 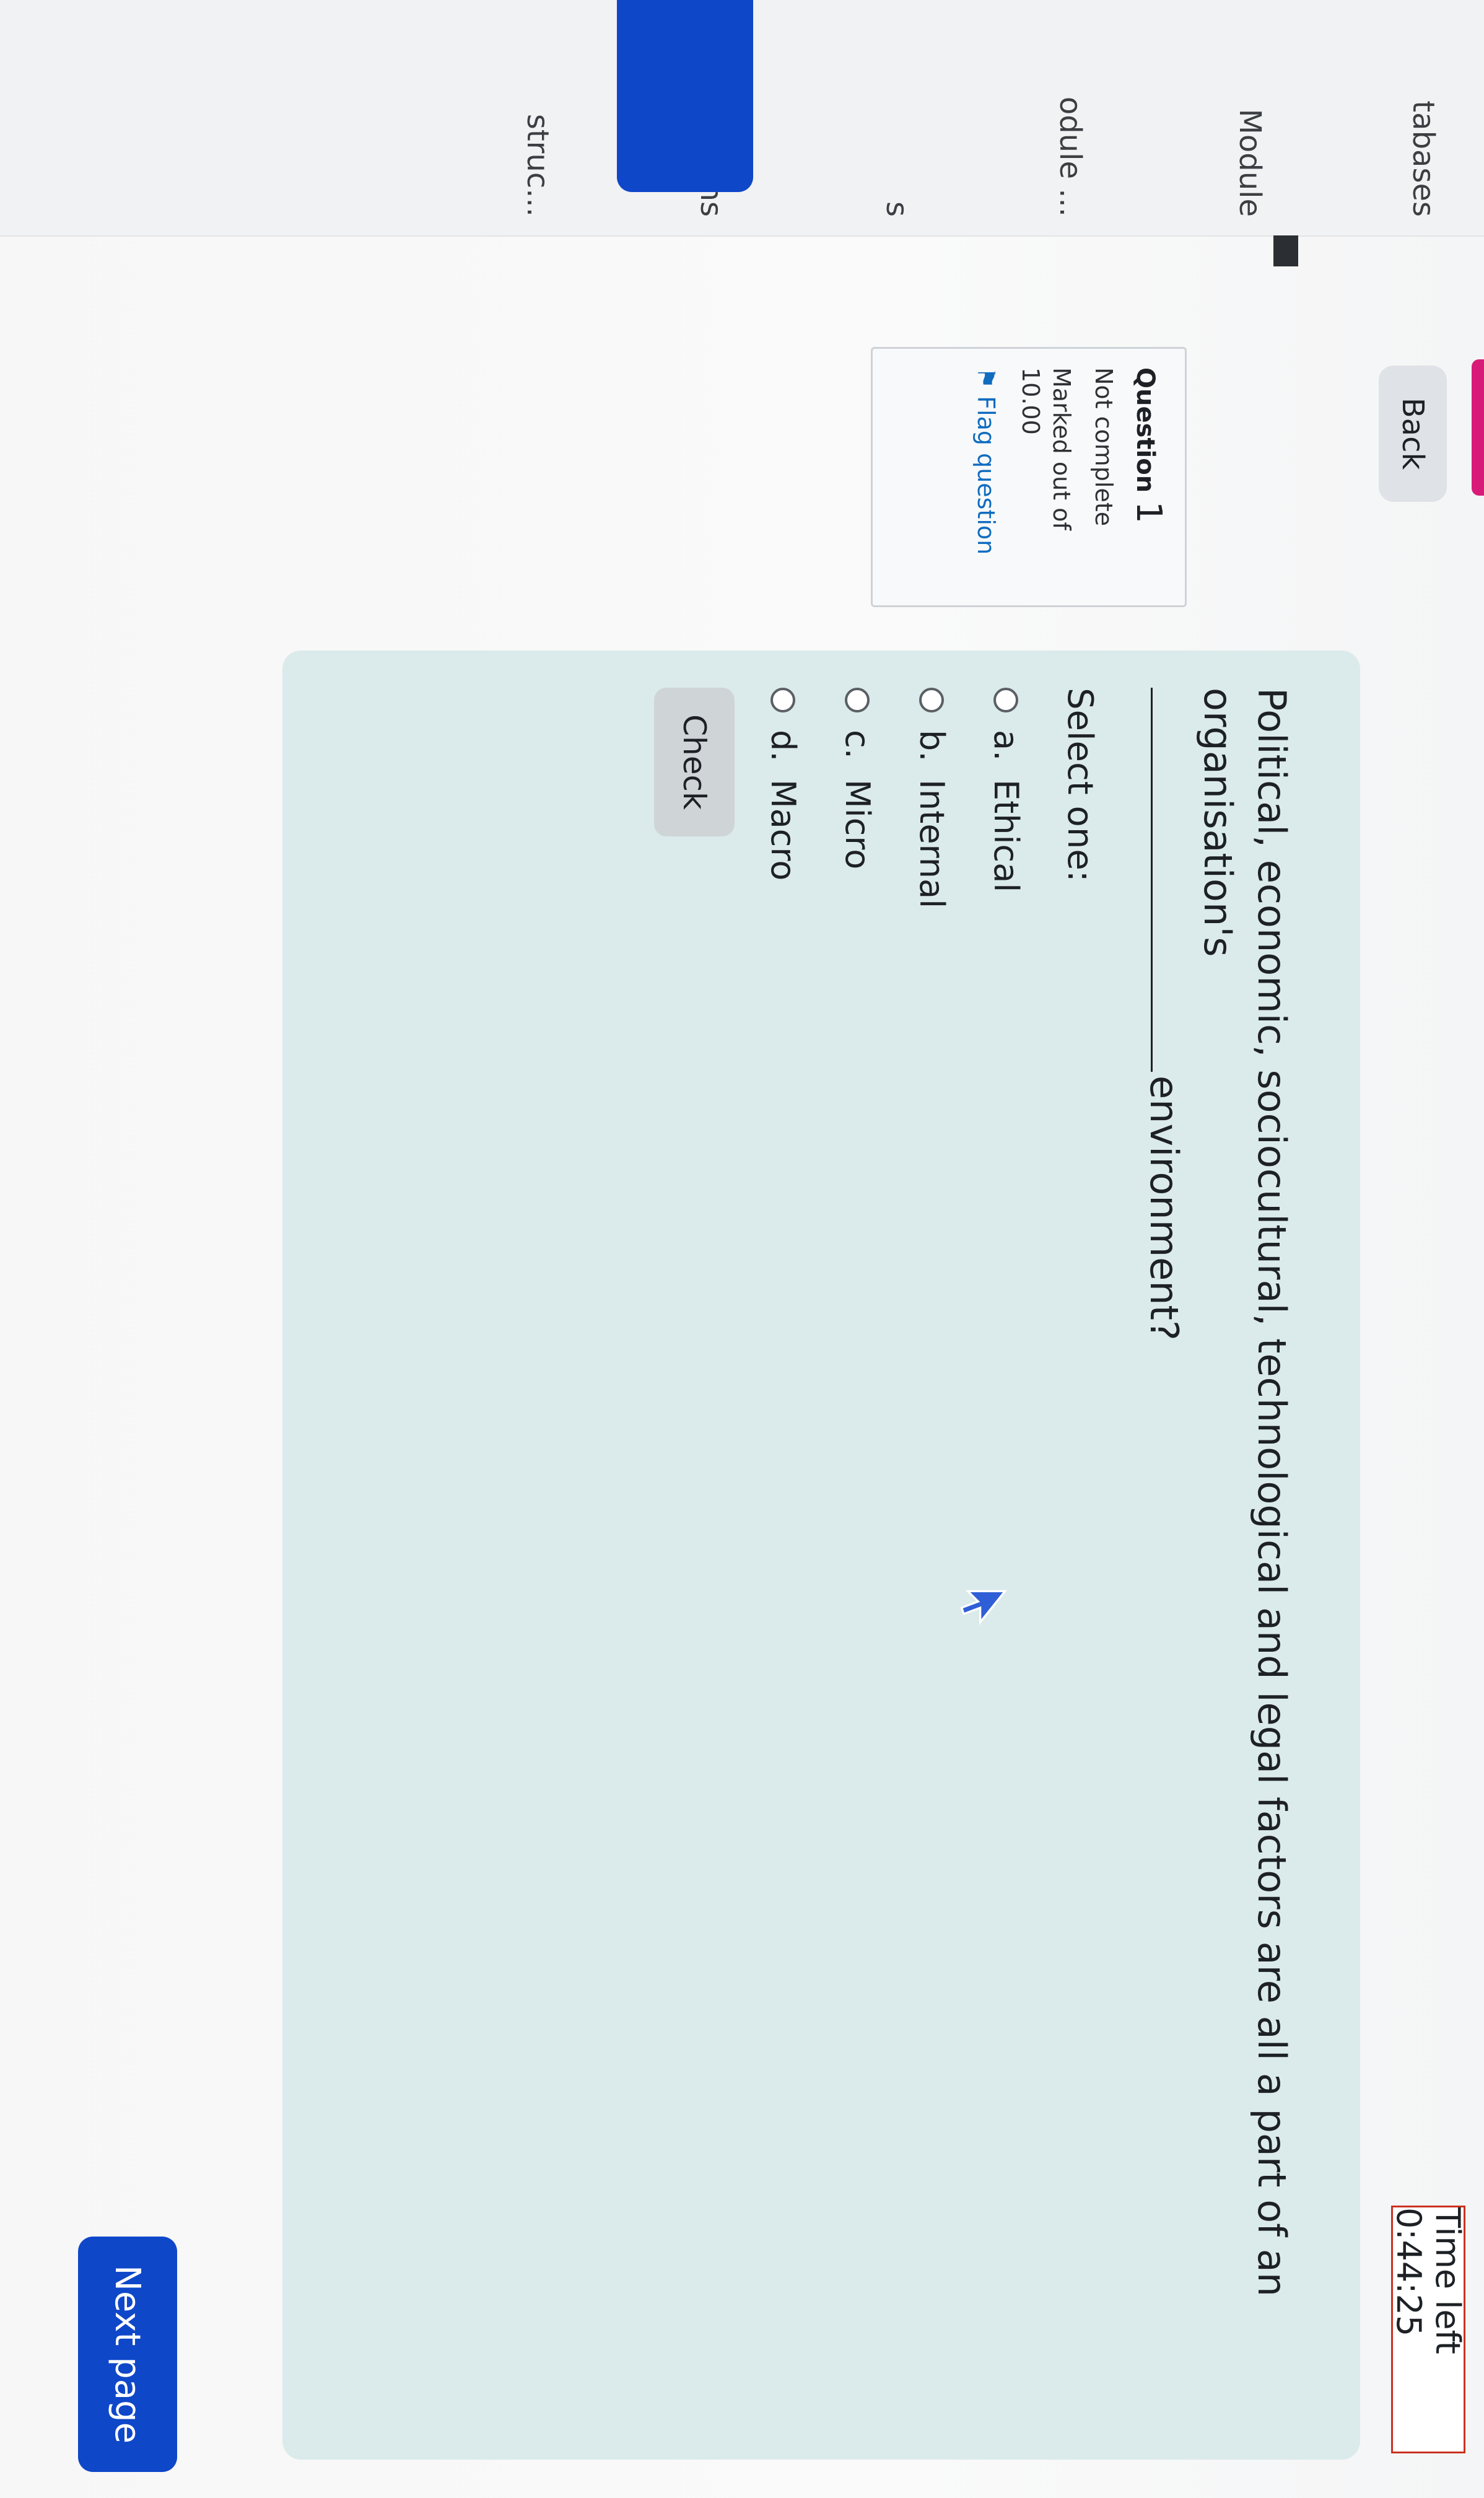 I want to click on question-status: Not complete, so click(x=1103, y=447).